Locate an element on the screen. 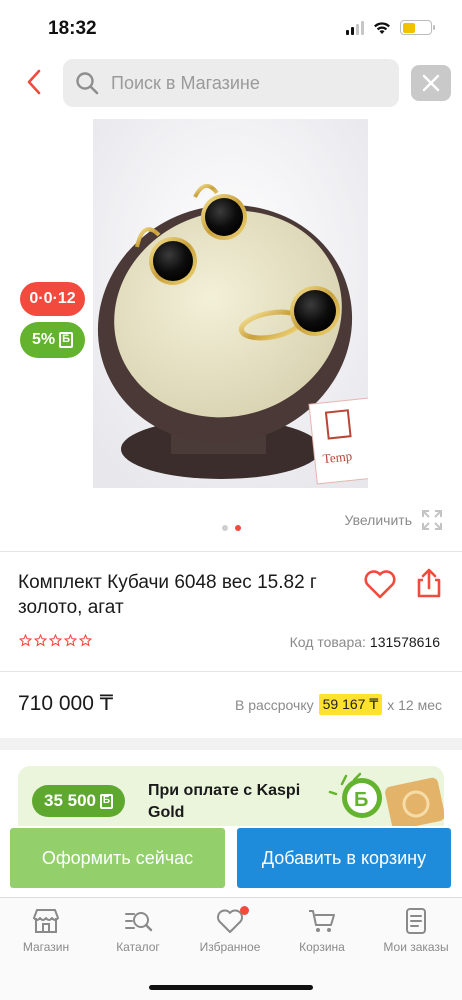 This screenshot has height=1000, width=462. tab-label: Корзина is located at coordinates (322, 947).